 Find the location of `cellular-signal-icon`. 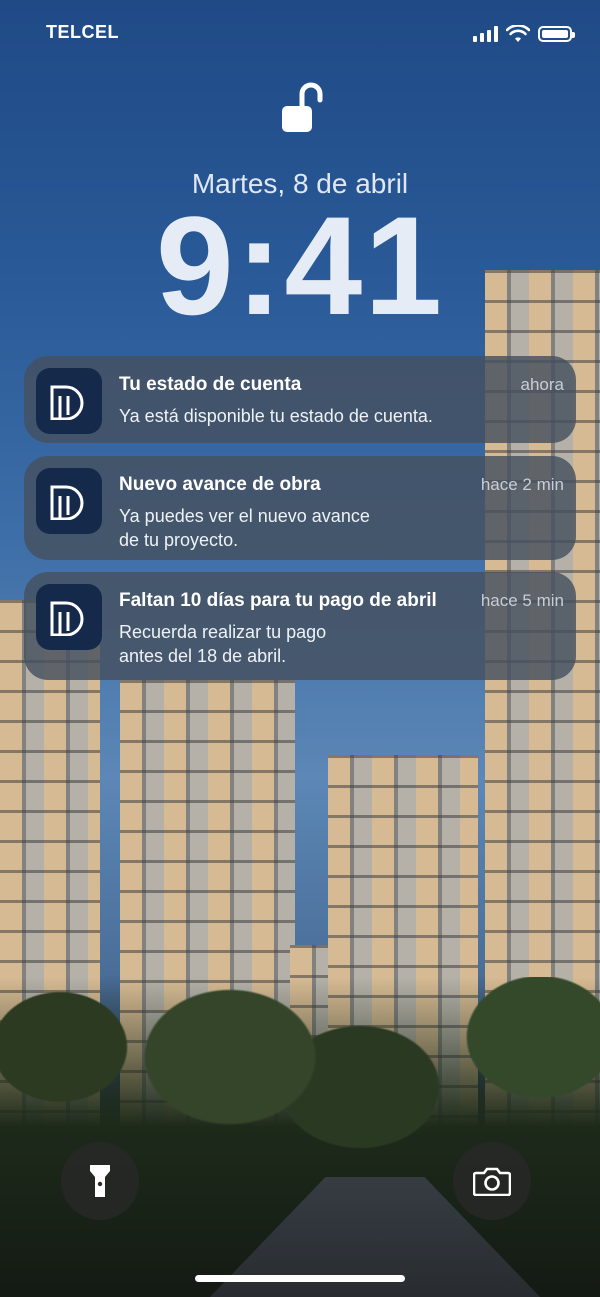

cellular-signal-icon is located at coordinates (485, 34).